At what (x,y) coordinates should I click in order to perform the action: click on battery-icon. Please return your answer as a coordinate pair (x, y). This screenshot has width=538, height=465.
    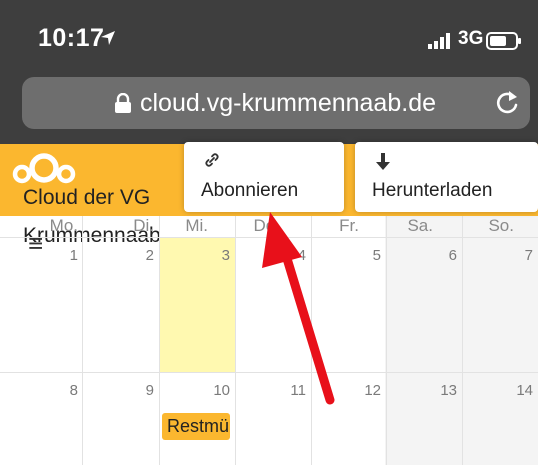
    Looking at the image, I should click on (503, 41).